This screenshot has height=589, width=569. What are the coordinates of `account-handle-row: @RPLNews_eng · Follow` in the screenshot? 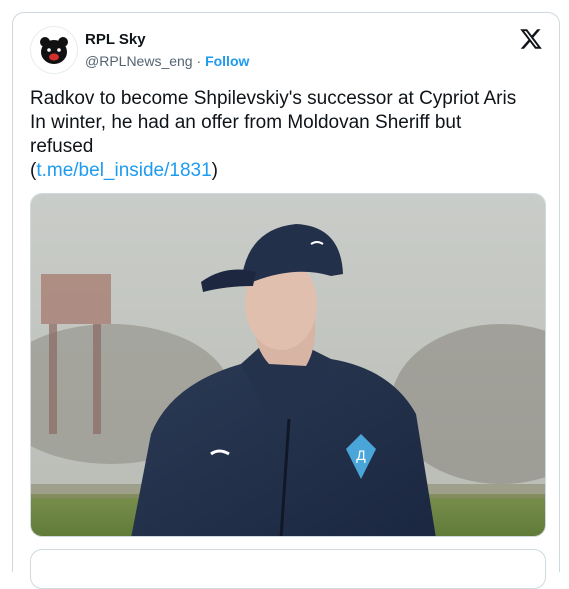 It's located at (167, 61).